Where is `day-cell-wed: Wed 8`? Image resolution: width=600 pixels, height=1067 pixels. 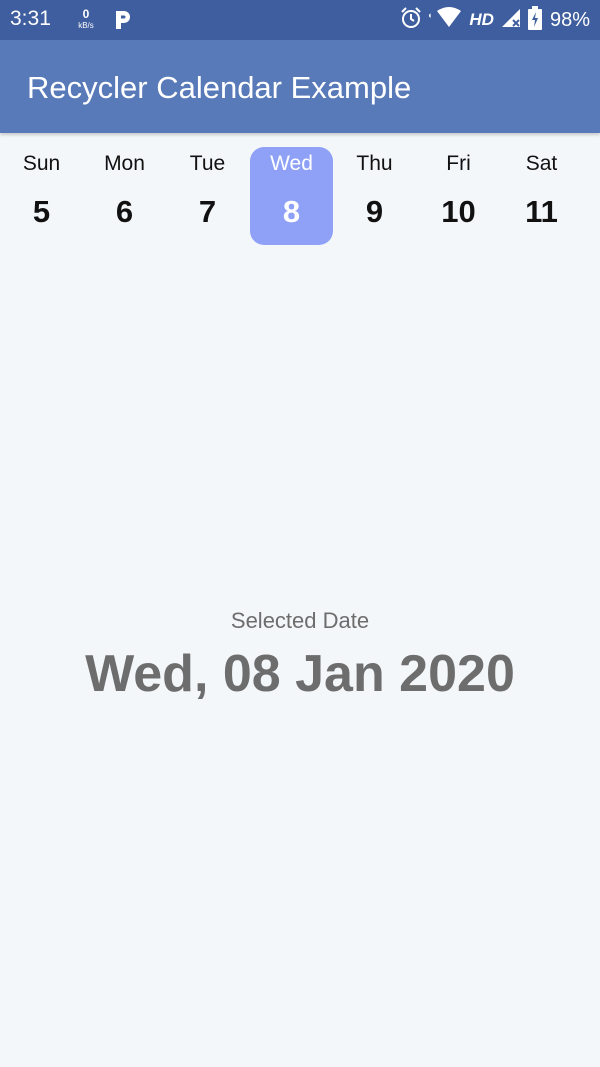
day-cell-wed: Wed 8 is located at coordinates (291, 196).